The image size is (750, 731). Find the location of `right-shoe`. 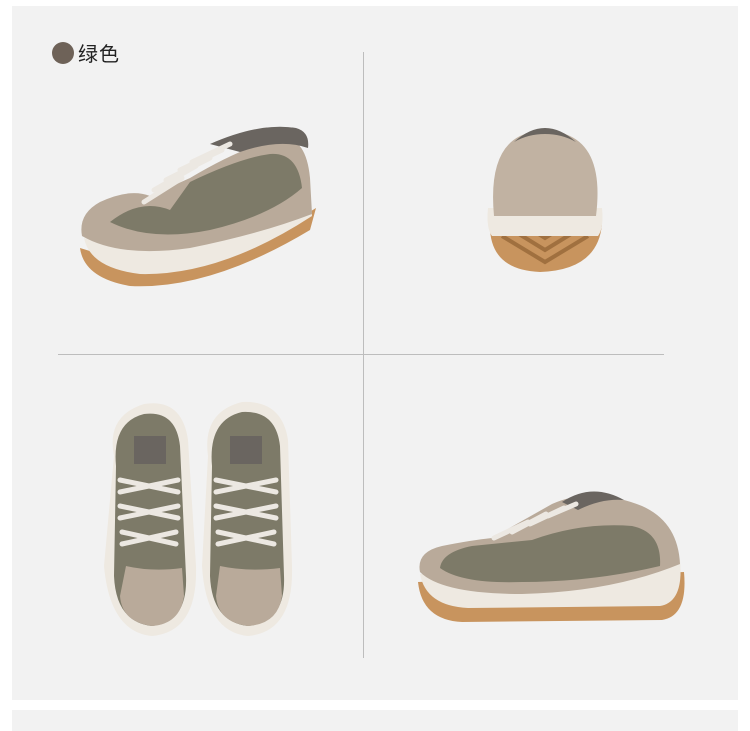

right-shoe is located at coordinates (247, 518).